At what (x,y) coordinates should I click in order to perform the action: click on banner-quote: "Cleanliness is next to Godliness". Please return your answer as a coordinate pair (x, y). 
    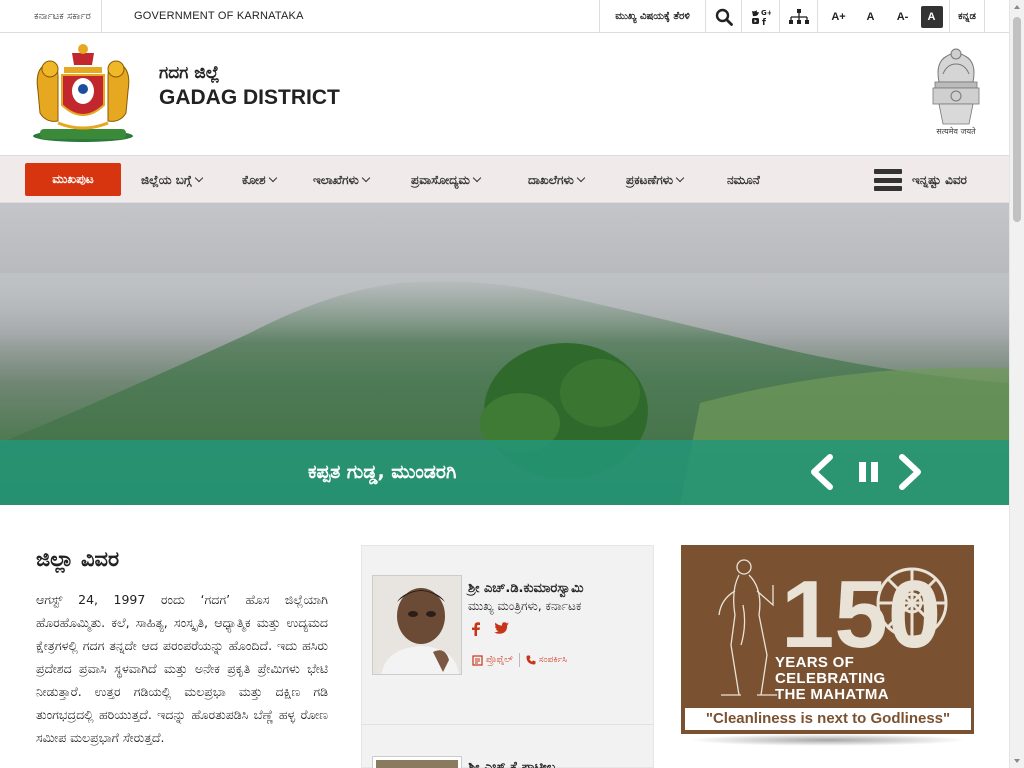
    Looking at the image, I should click on (828, 719).